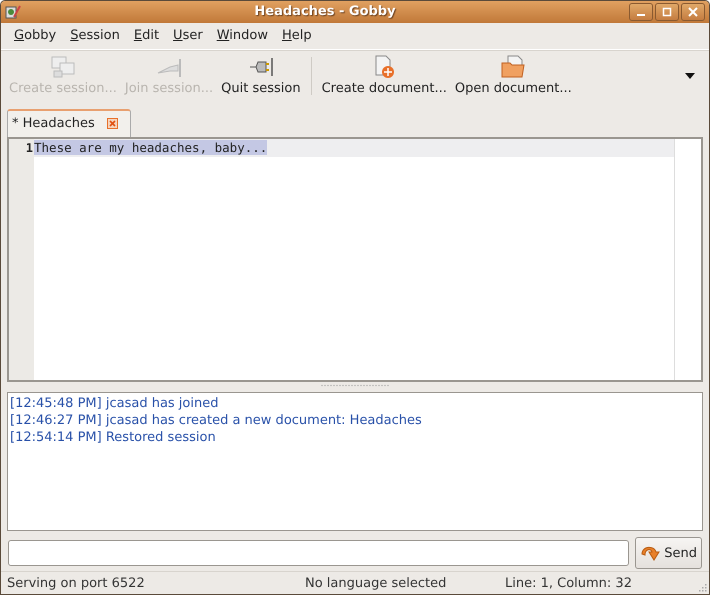 The image size is (710, 595). What do you see at coordinates (69, 122) in the screenshot?
I see `document-tab: * Headaches` at bounding box center [69, 122].